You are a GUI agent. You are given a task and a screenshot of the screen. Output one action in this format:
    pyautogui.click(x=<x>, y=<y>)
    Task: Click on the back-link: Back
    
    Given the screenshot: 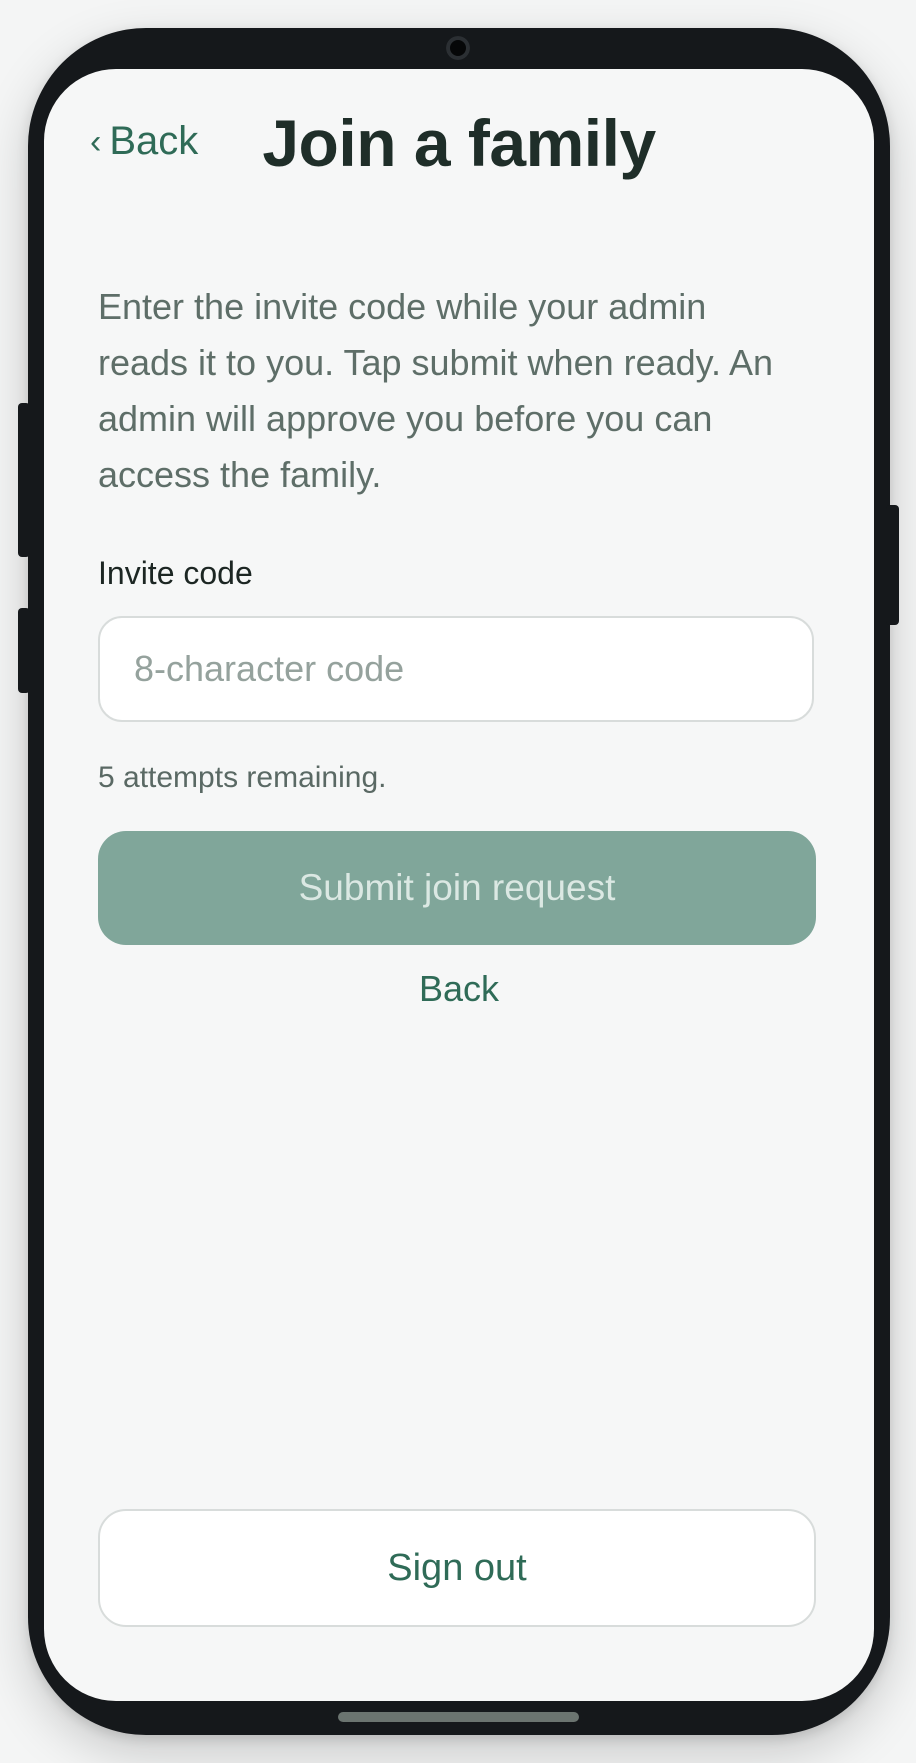 What is the action you would take?
    pyautogui.click(x=459, y=989)
    